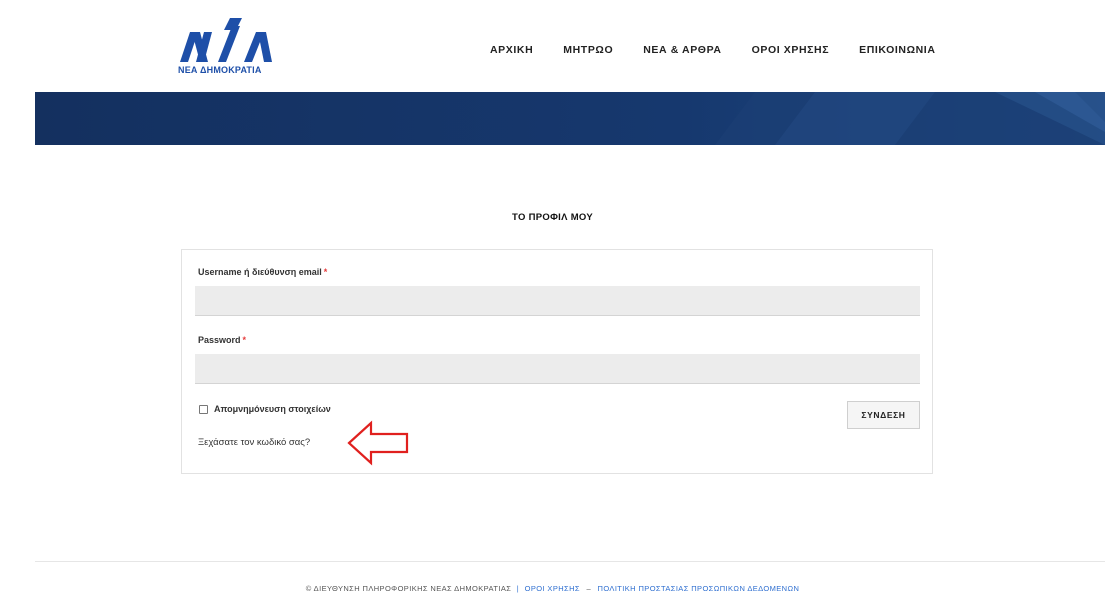 This screenshot has width=1105, height=595. Describe the element at coordinates (682, 50) in the screenshot. I see `nav-item-news: ΝΕΑ & ΑΡΘΡΑ` at that location.